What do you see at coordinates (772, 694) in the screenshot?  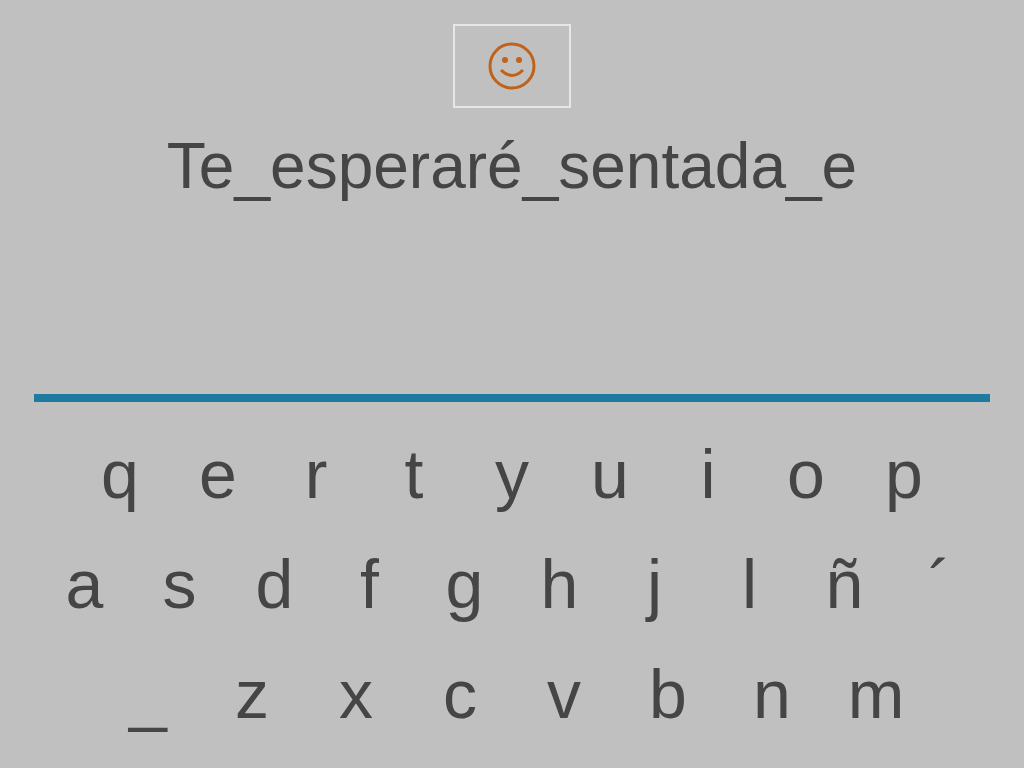 I see `letter-key: n` at bounding box center [772, 694].